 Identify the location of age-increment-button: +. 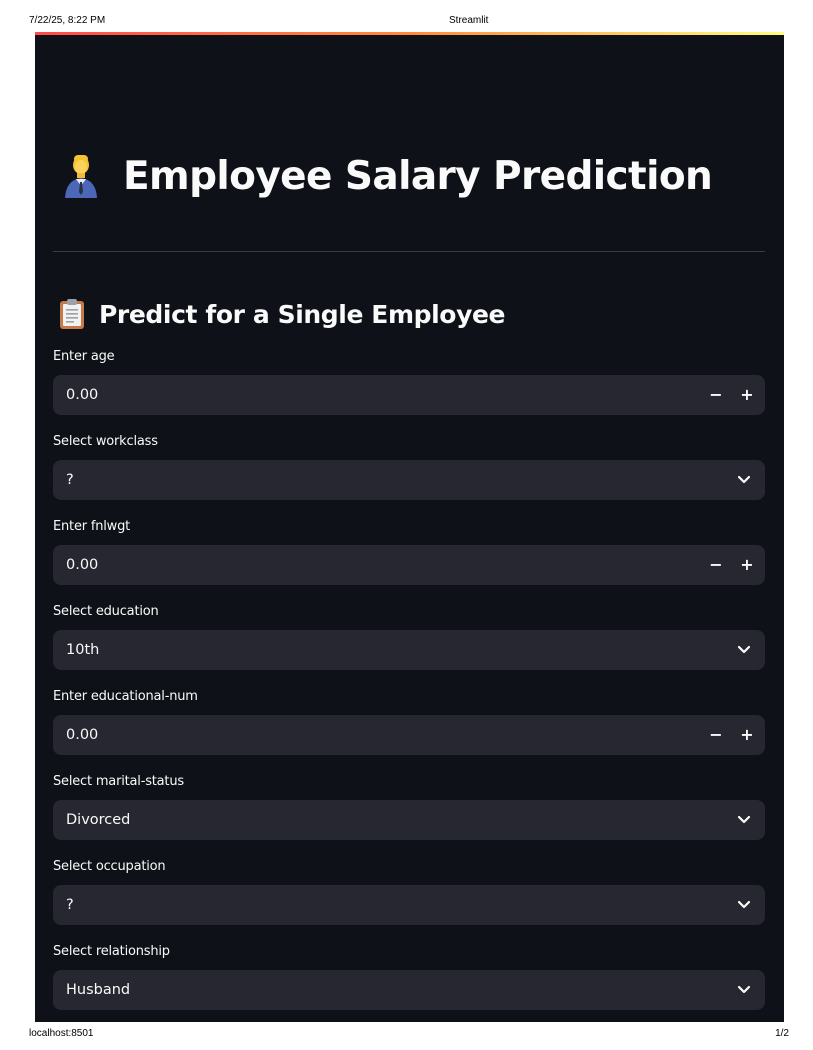
(747, 395).